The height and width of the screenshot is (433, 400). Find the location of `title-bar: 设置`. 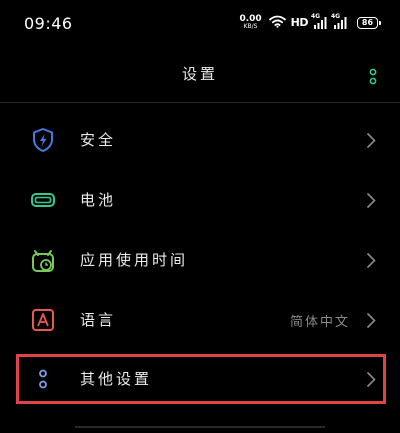

title-bar: 设置 is located at coordinates (200, 74).